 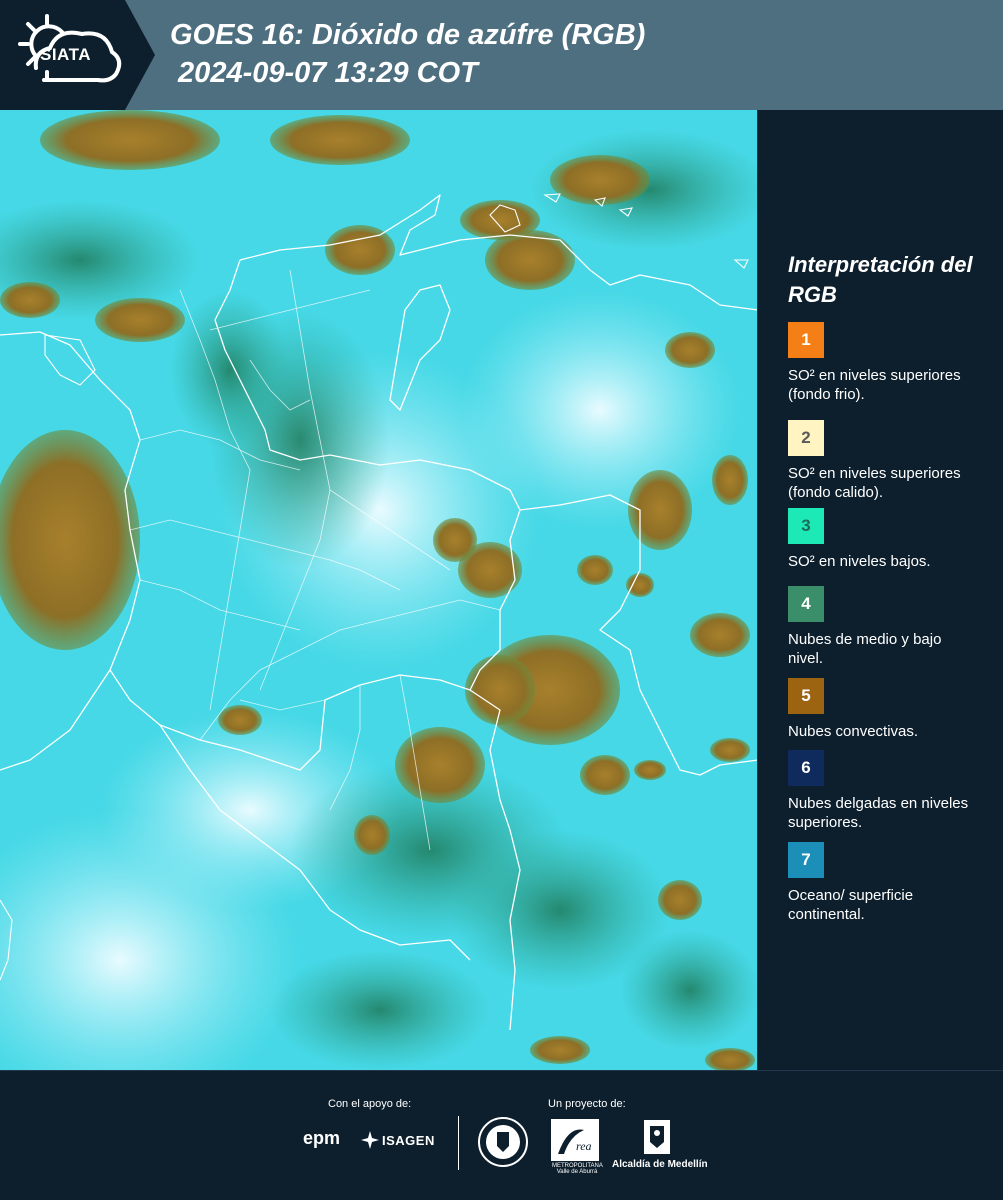 What do you see at coordinates (806, 526) in the screenshot?
I see `legend-swatch: 3` at bounding box center [806, 526].